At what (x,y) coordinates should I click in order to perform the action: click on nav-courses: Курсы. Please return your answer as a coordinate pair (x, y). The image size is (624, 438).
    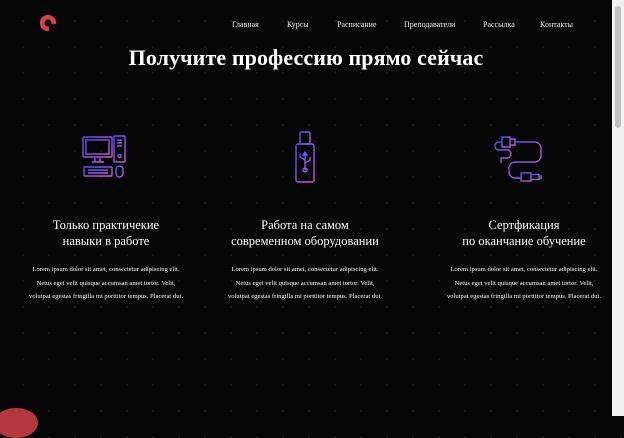
    Looking at the image, I should click on (298, 24).